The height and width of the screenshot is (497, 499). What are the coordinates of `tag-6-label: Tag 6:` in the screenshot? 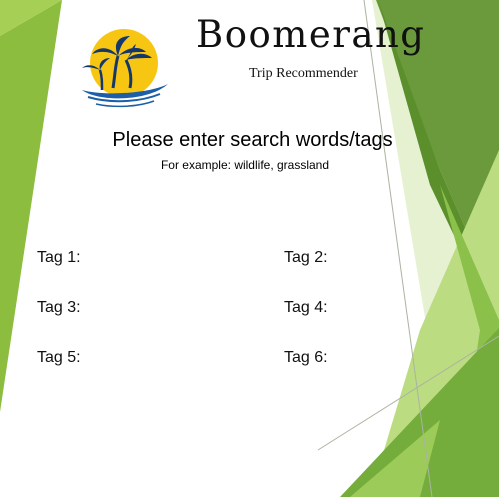 It's located at (306, 357).